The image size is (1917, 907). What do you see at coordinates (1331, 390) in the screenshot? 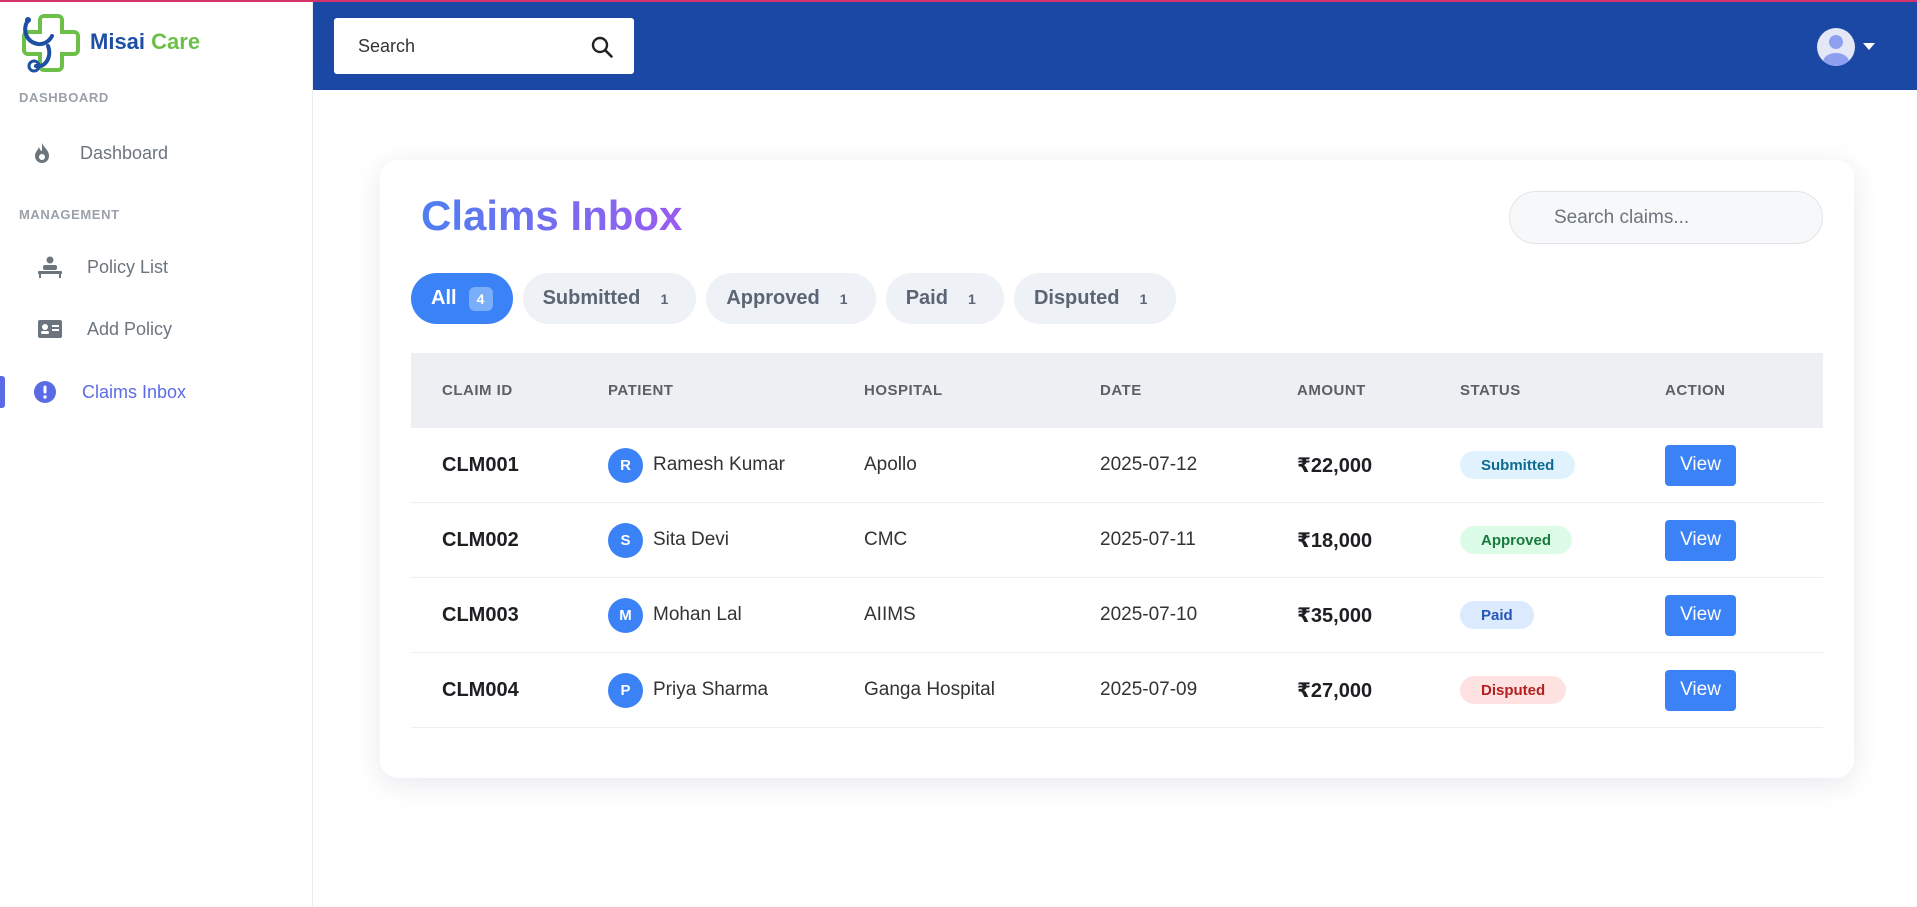
I see `column-header-amount: AMOUNT` at bounding box center [1331, 390].